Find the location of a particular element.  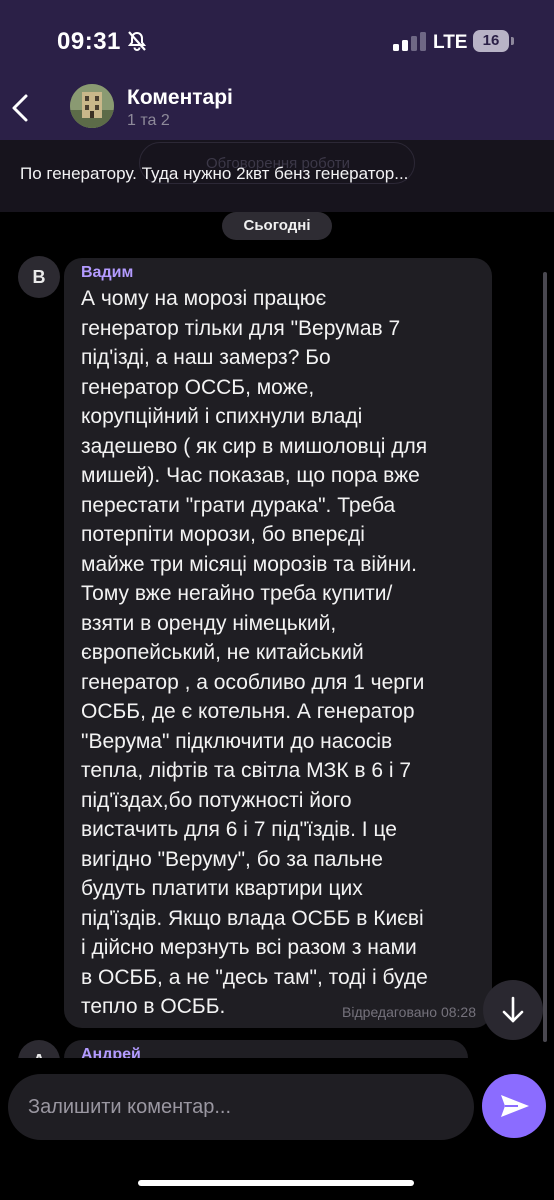

scrollbar is located at coordinates (545, 657).